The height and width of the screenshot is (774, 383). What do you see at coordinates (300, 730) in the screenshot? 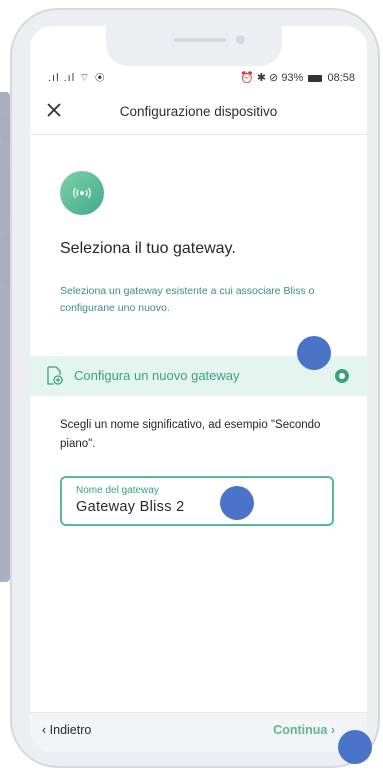
I see `continue-label: Continua` at bounding box center [300, 730].